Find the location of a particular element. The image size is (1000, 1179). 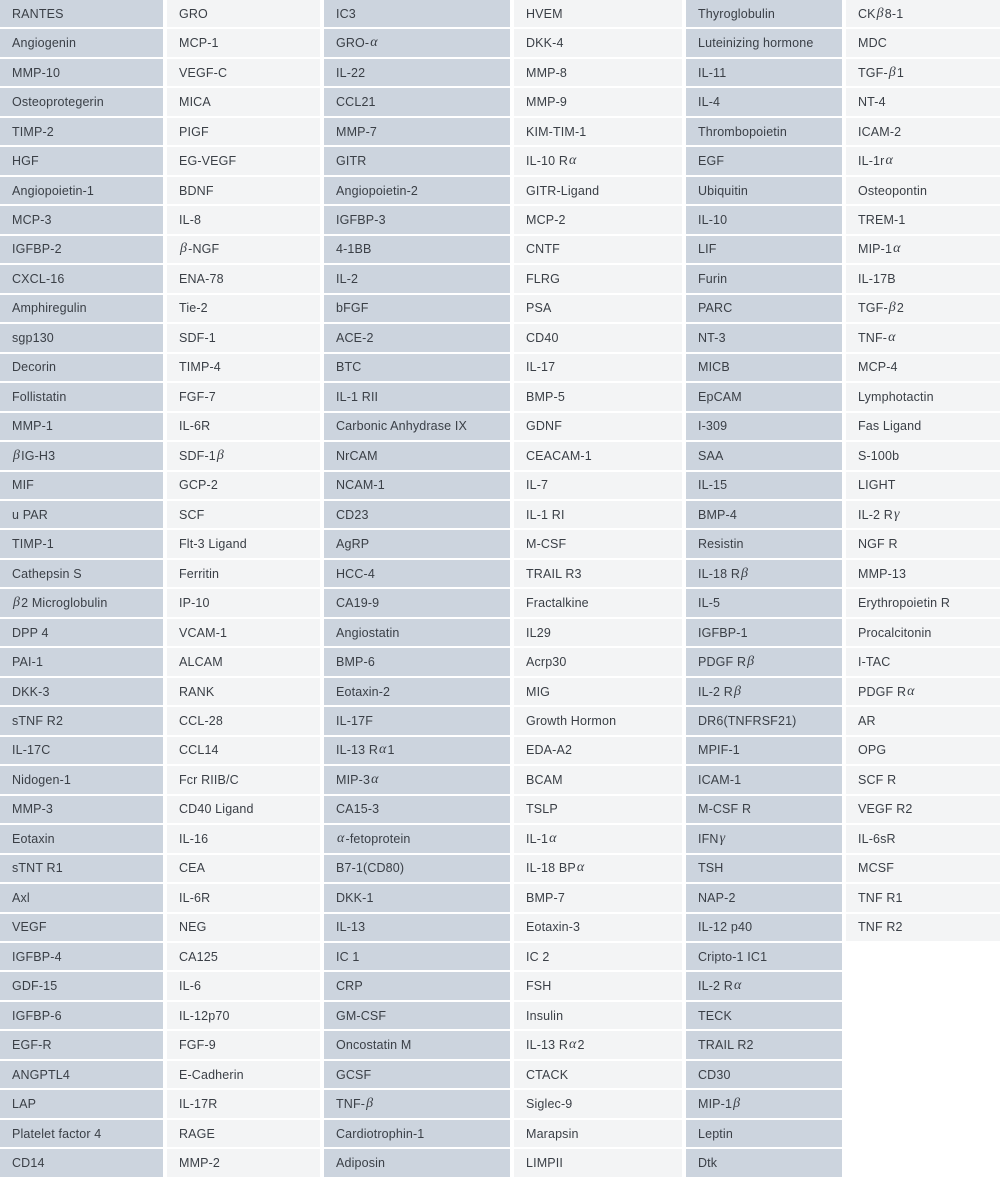

table-cell: MCP-4 is located at coordinates (923, 368).